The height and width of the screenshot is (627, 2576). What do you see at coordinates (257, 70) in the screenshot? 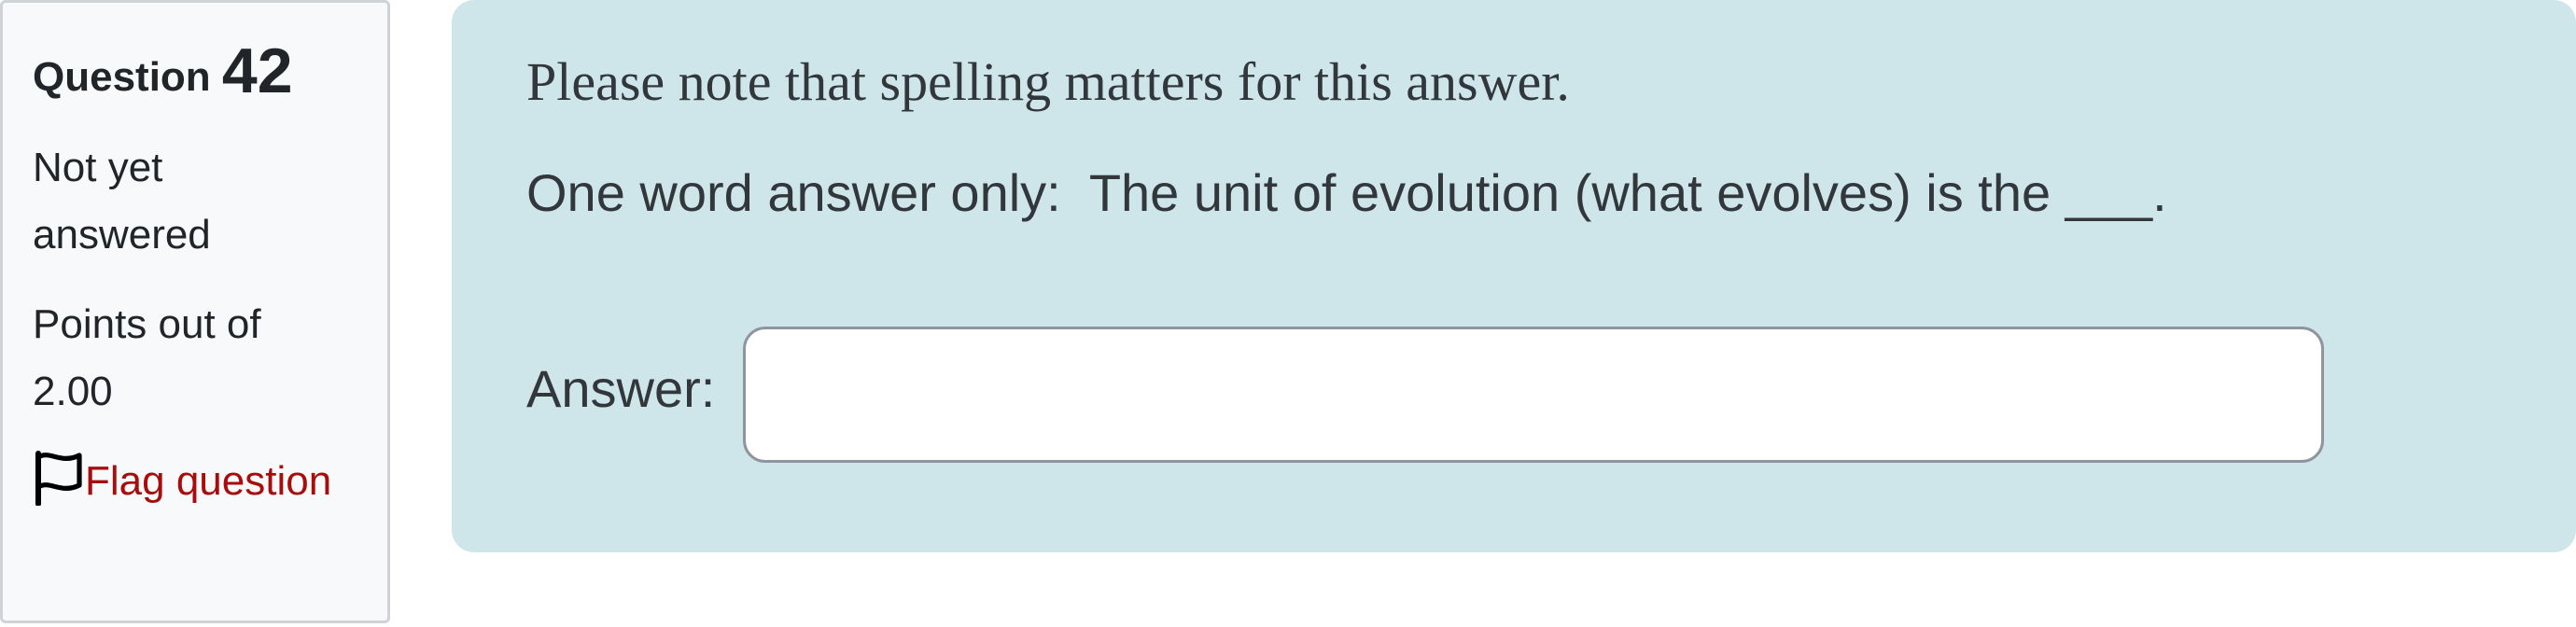
I see `question-number: 42` at bounding box center [257, 70].